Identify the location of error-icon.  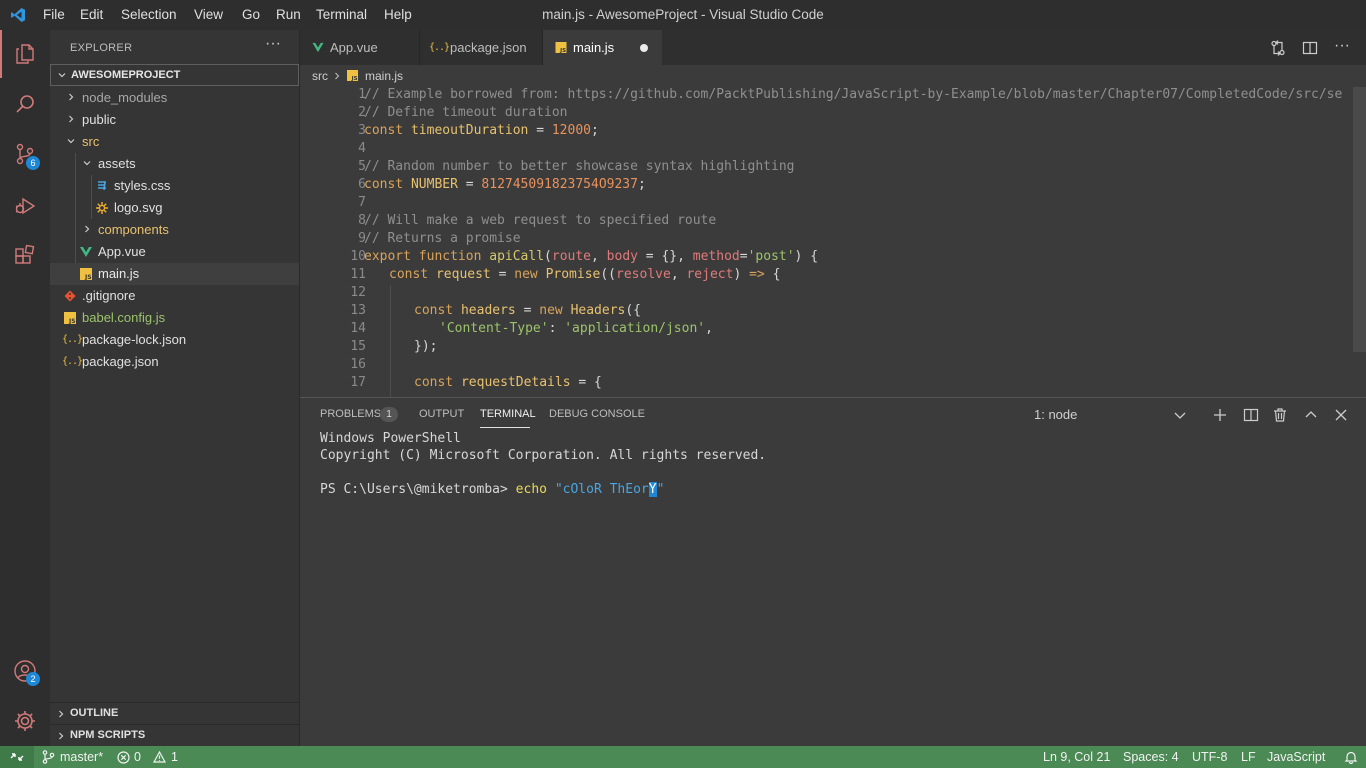
(123, 757).